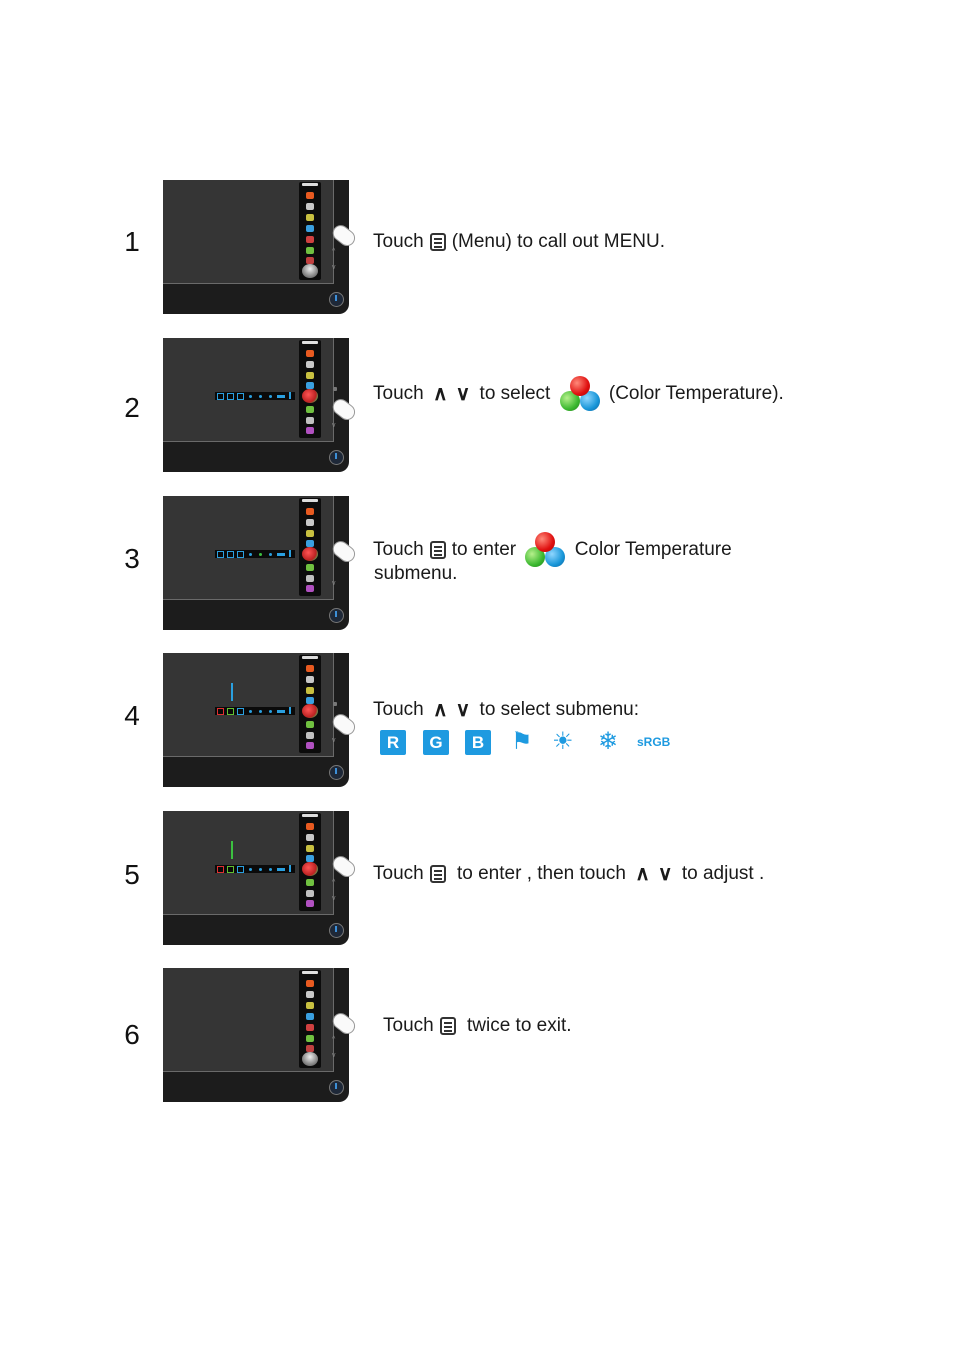 This screenshot has height=1350, width=954. What do you see at coordinates (654, 742) in the screenshot?
I see `srgb-icon: sRGB` at bounding box center [654, 742].